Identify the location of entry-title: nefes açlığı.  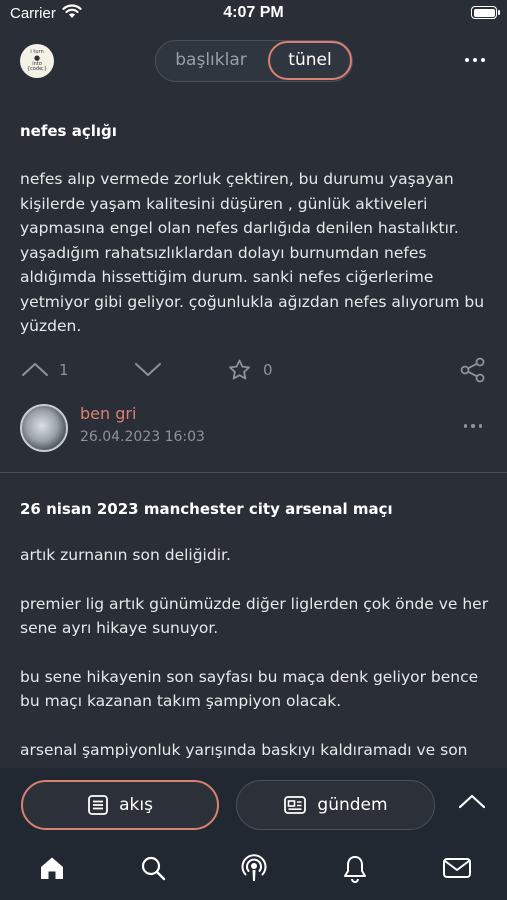
(68, 131).